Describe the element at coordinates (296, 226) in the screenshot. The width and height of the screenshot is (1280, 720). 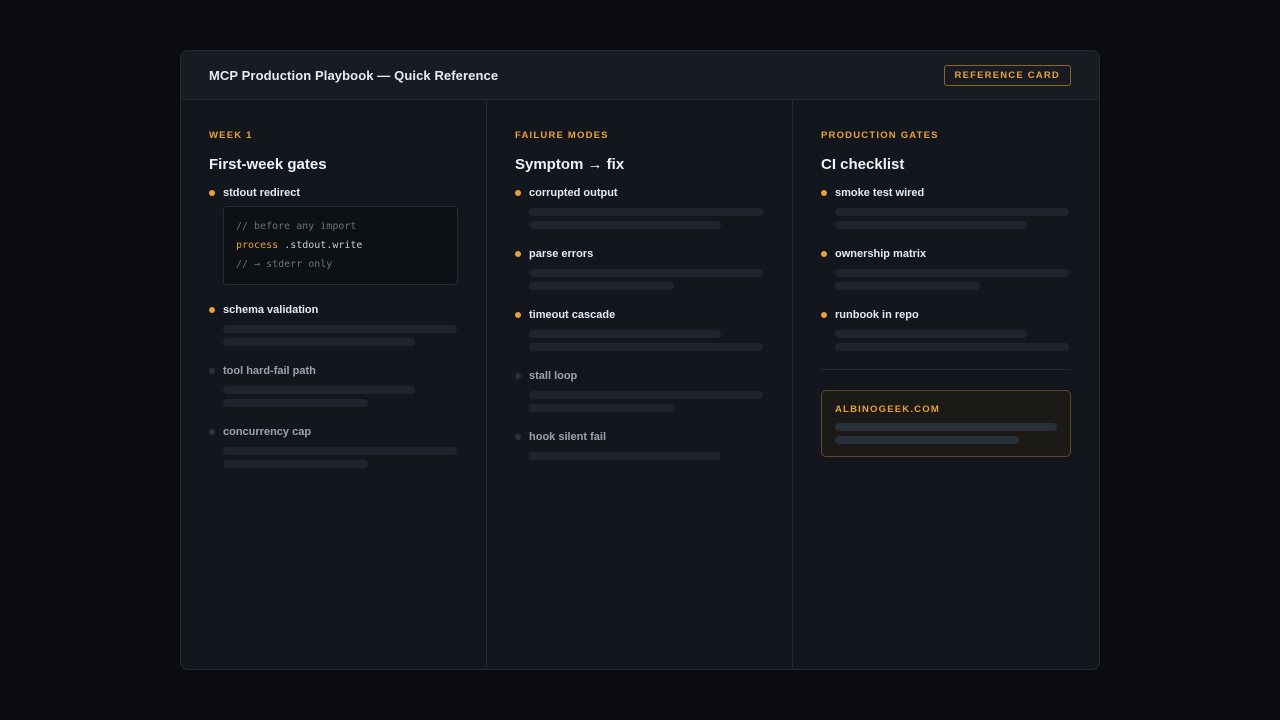
I see `code-comment: // before any import` at that location.